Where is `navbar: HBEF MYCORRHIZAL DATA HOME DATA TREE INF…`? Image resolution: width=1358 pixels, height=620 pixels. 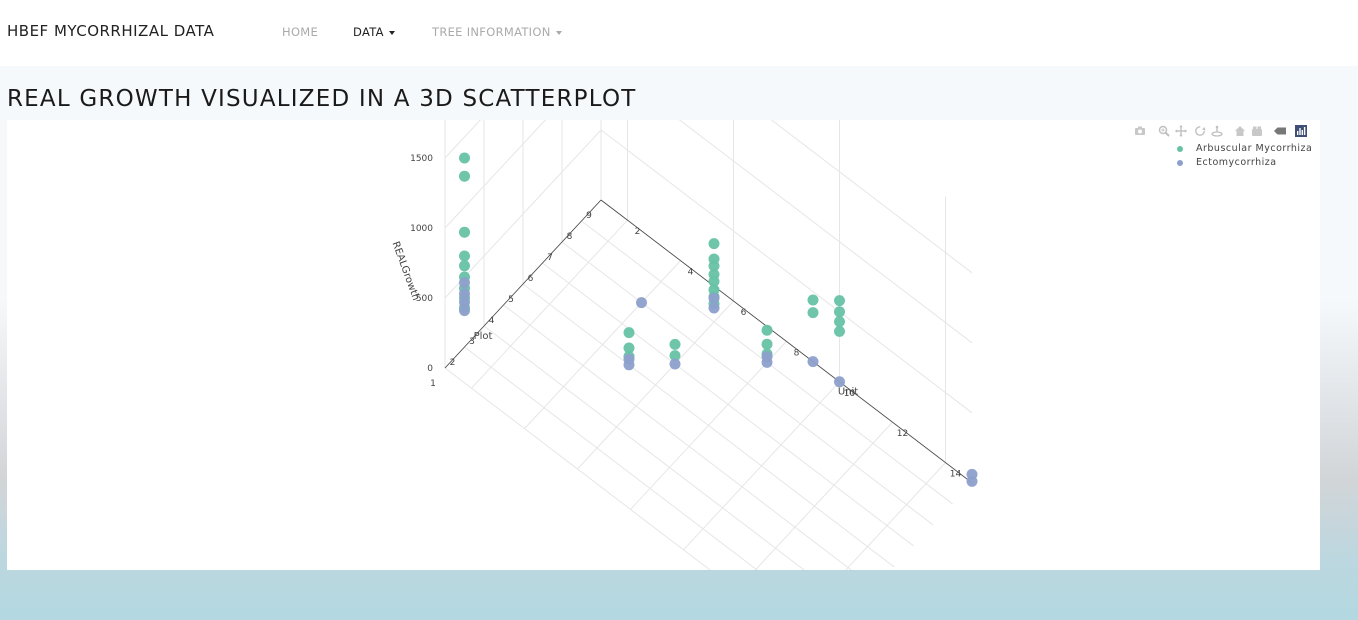
navbar: HBEF MYCORRHIZAL DATA HOME DATA TREE INF… is located at coordinates (679, 33).